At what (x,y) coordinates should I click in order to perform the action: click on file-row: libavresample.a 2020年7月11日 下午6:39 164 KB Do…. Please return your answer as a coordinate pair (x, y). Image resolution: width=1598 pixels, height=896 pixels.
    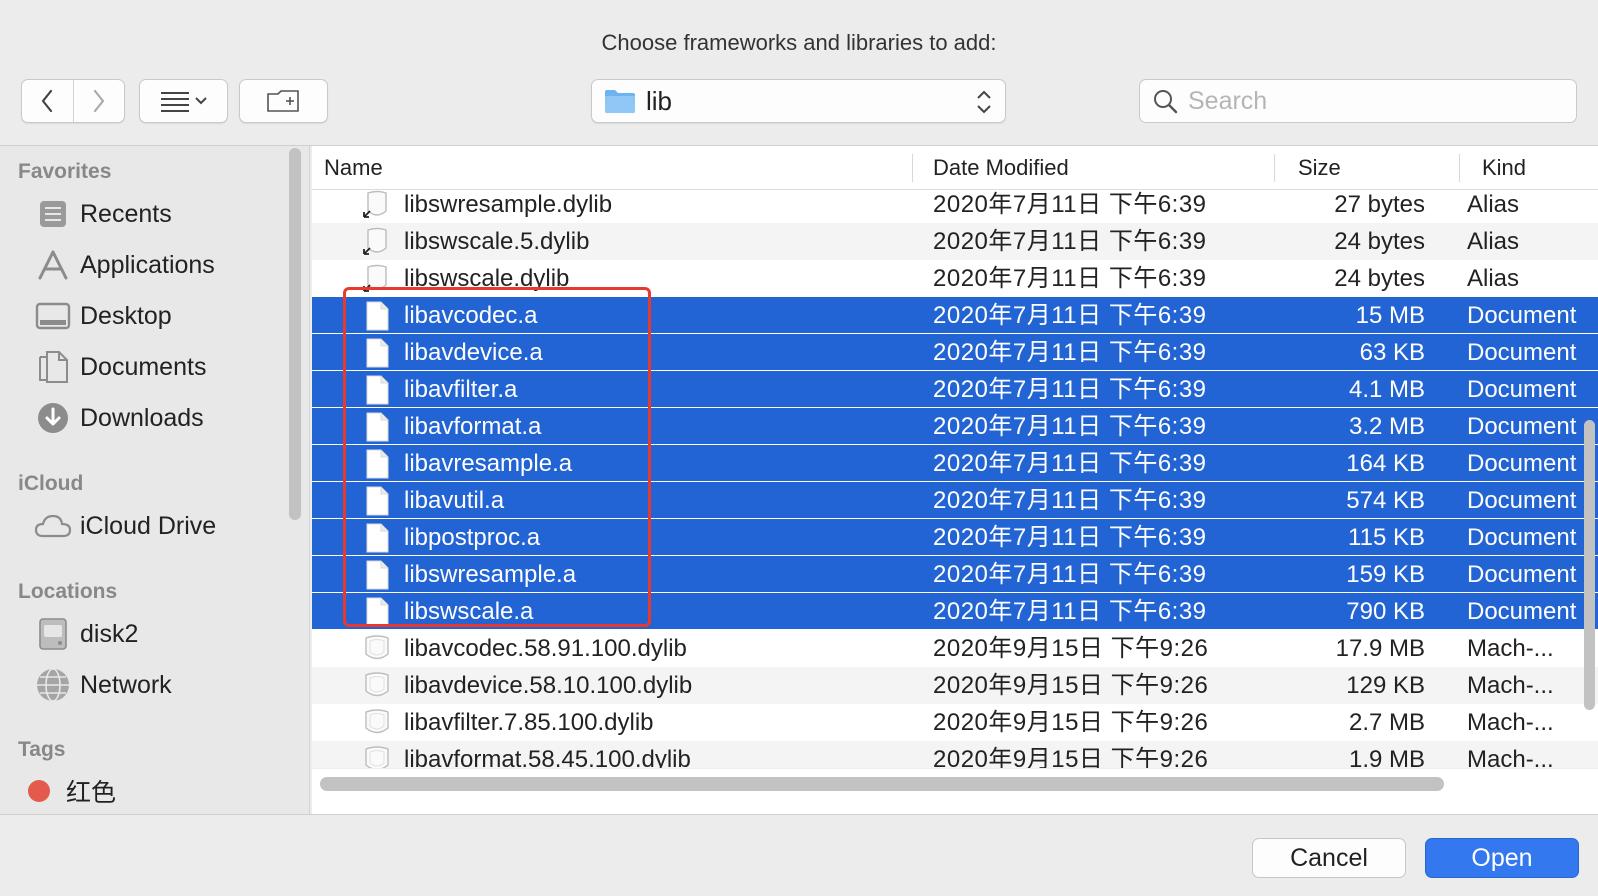
    Looking at the image, I should click on (955, 463).